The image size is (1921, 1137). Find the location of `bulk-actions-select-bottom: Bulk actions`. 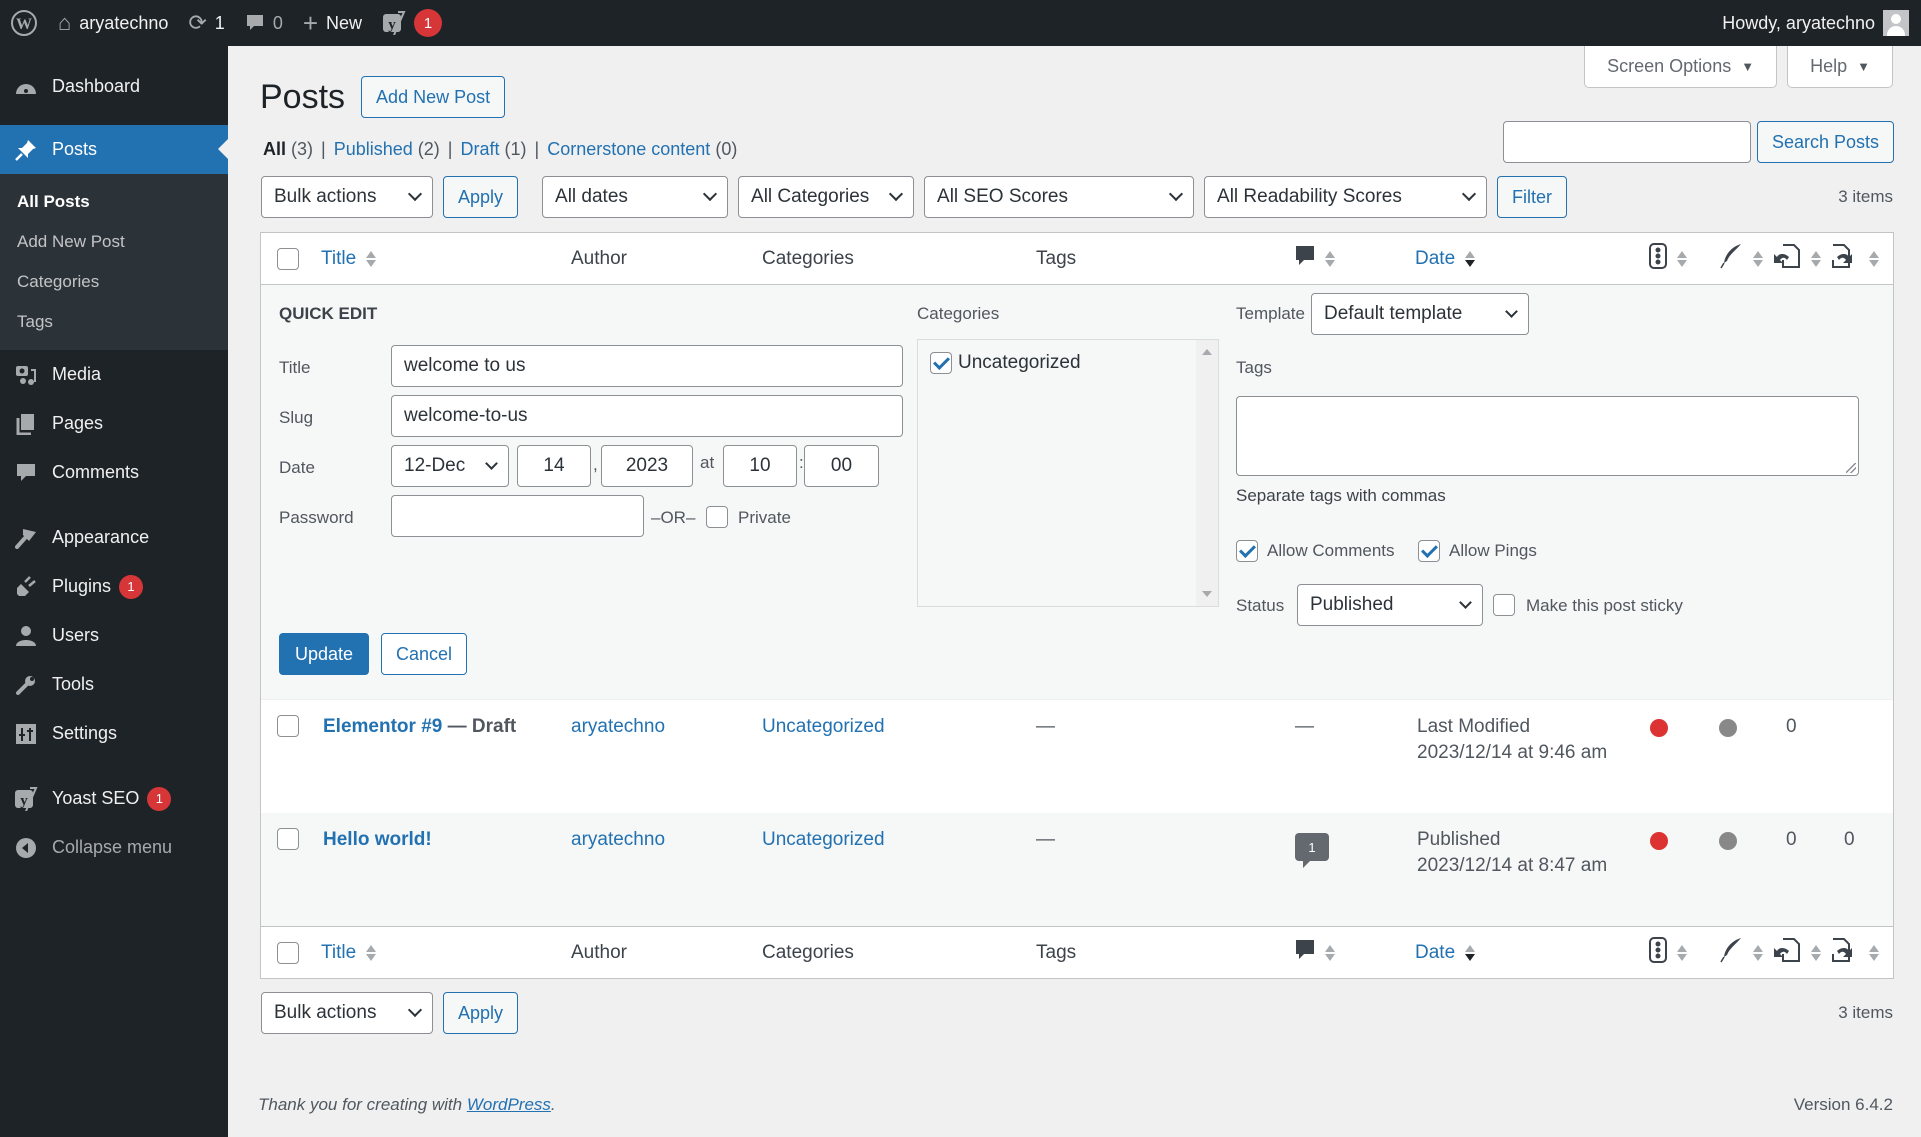

bulk-actions-select-bottom: Bulk actions is located at coordinates (347, 1013).